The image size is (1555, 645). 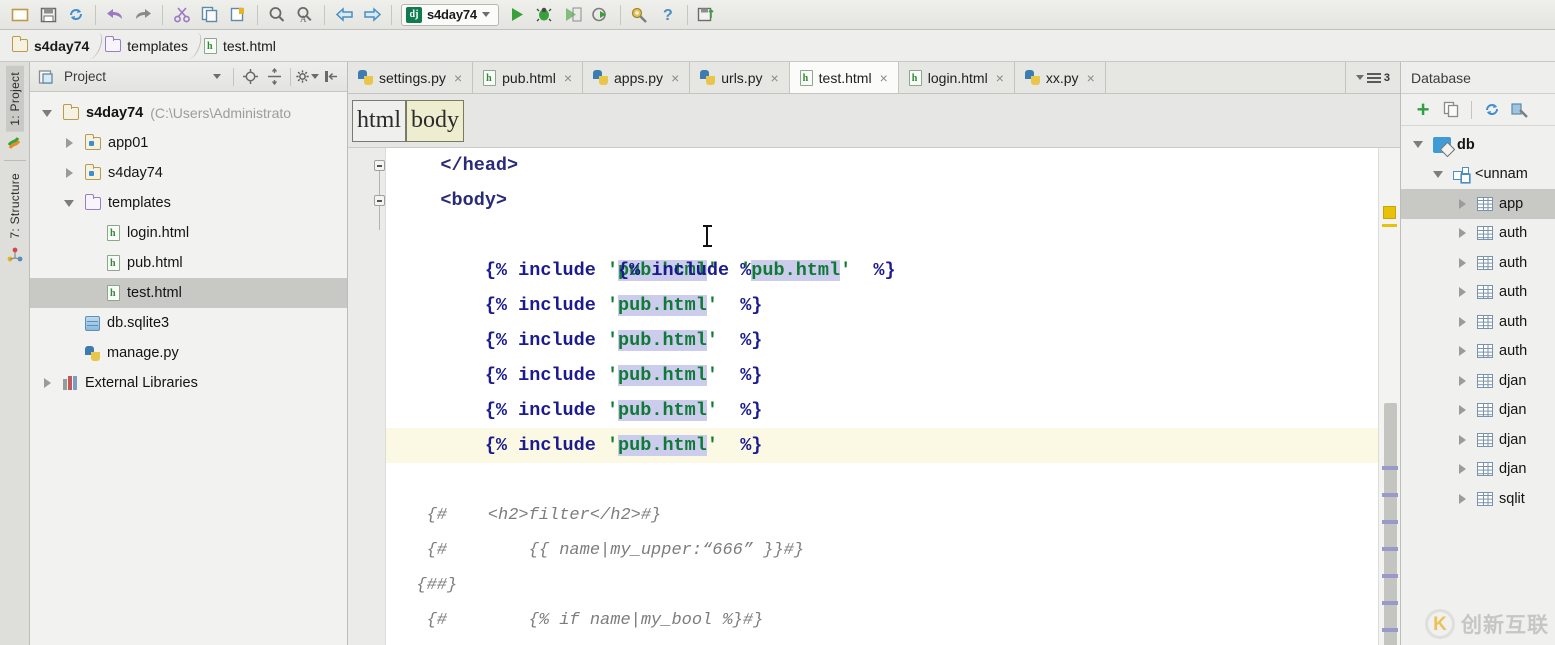 What do you see at coordinates (188, 383) in the screenshot?
I see `tree-item-external-libraries: External Libraries` at bounding box center [188, 383].